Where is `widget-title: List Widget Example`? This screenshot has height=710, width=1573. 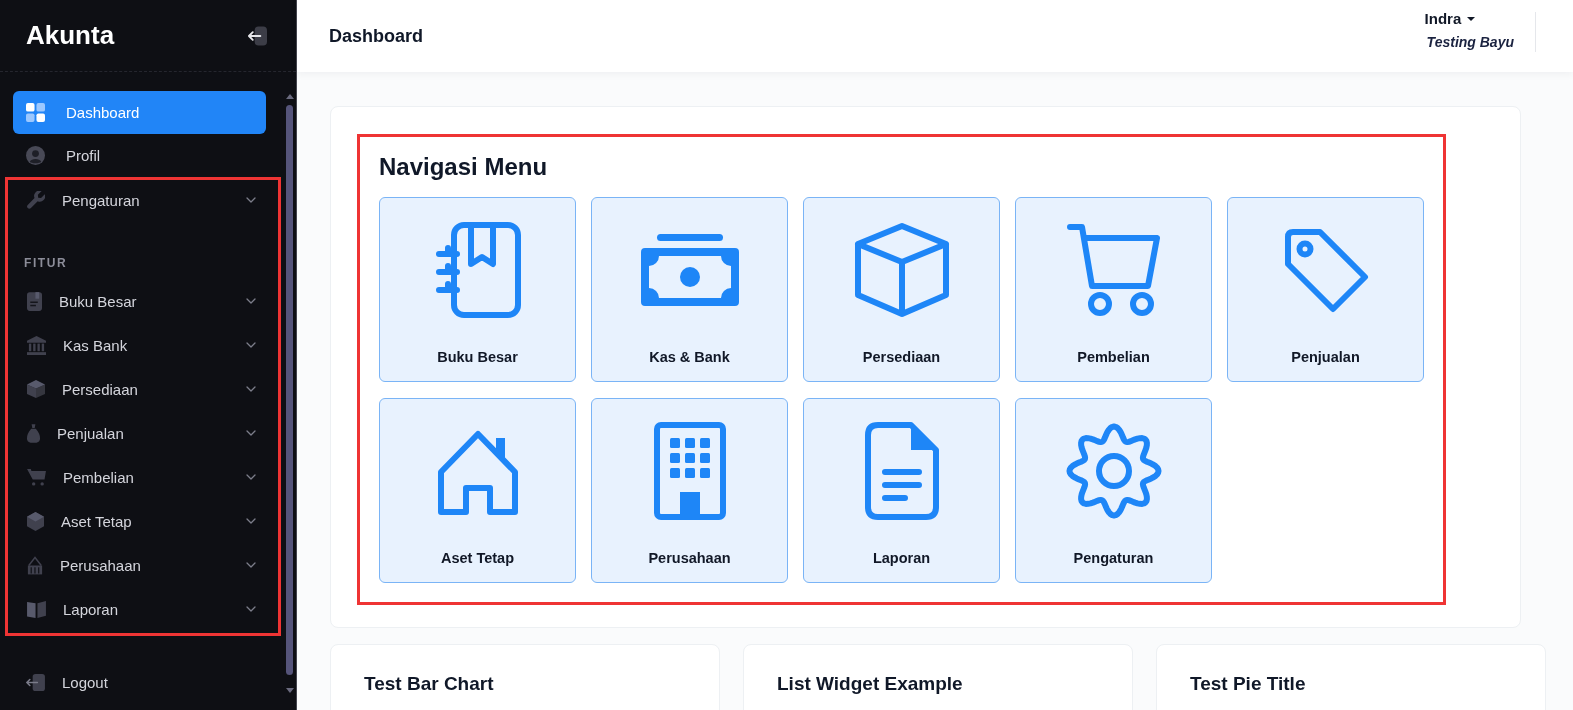
widget-title: List Widget Example is located at coordinates (870, 684).